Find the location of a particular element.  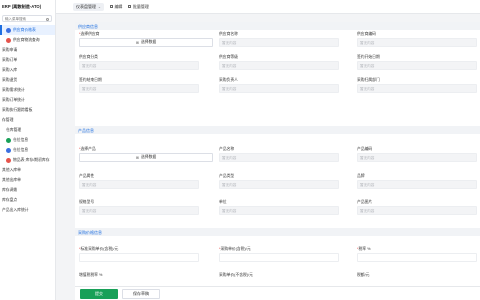

batch-manage-label: 批量管理 is located at coordinates (140, 6).